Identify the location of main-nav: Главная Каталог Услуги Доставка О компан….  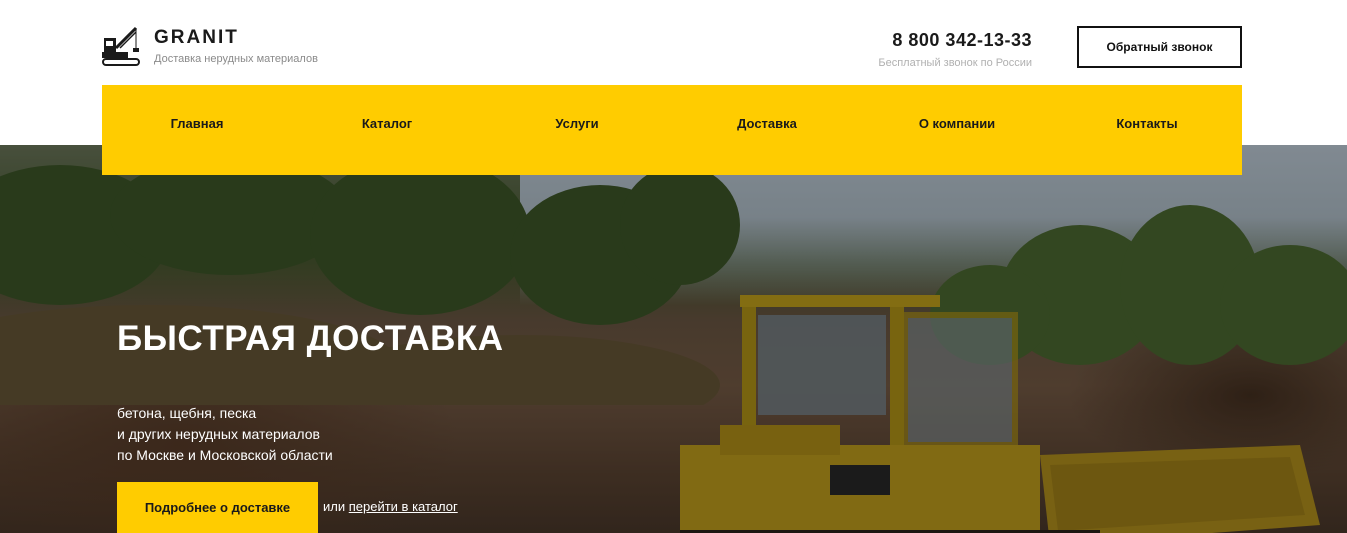
(672, 130).